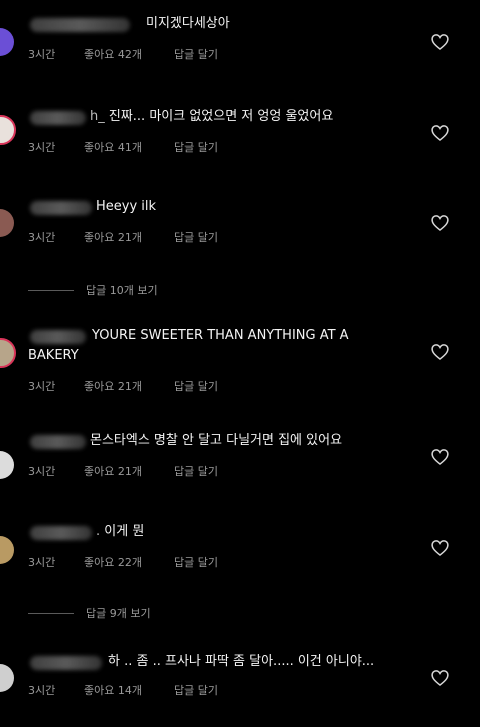 The image size is (480, 727). I want to click on like-count: 좋아요 14개, so click(129, 690).